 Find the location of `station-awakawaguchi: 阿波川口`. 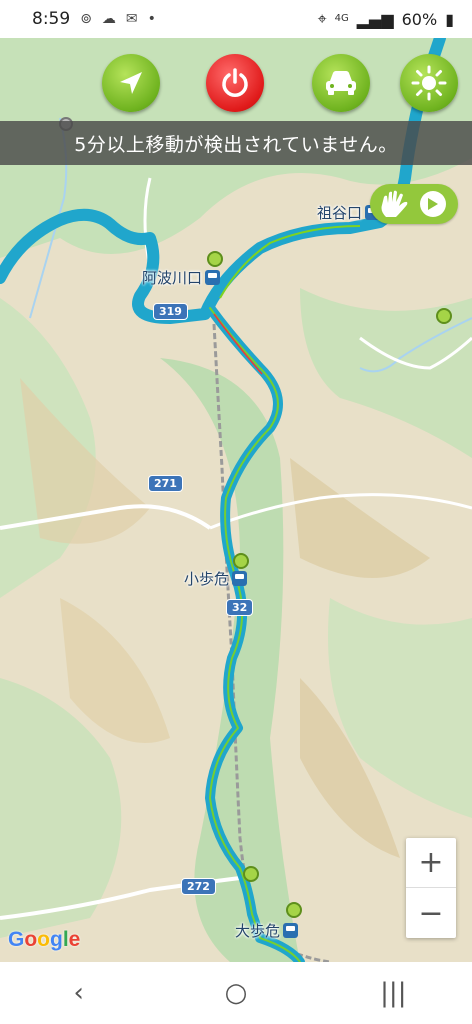

station-awakawaguchi: 阿波川口 is located at coordinates (181, 277).